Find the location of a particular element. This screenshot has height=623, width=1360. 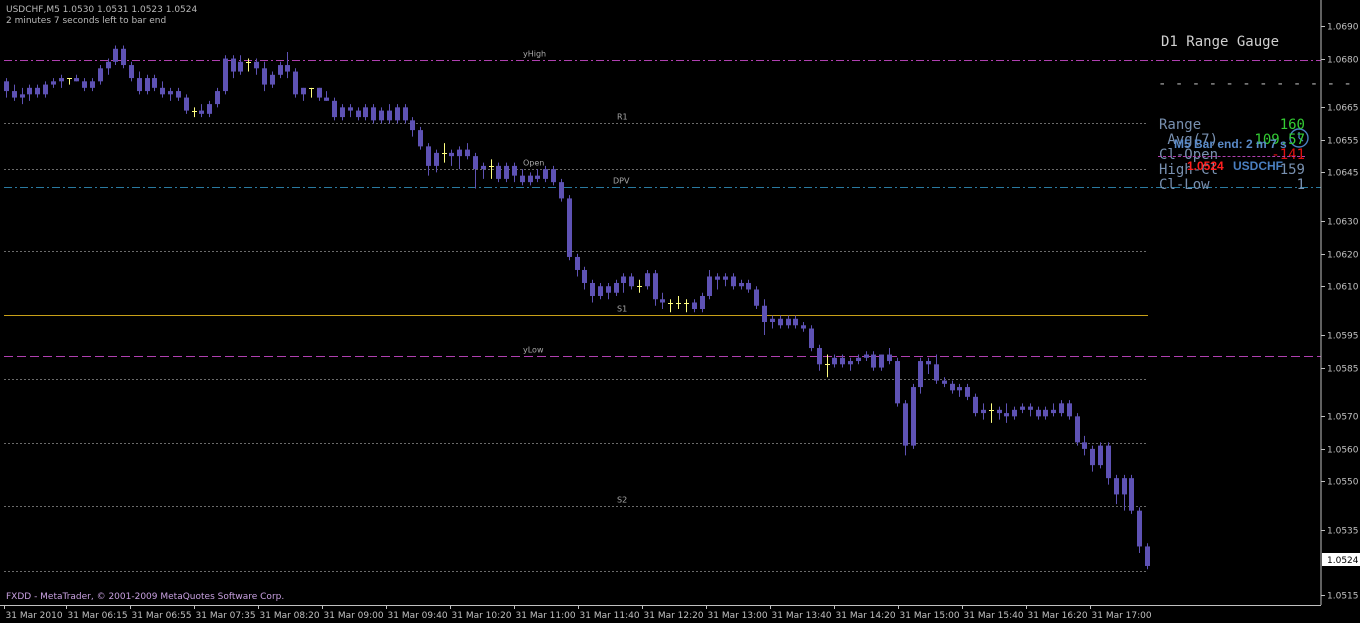

x-tick-label: 31 Mar 15:00 is located at coordinates (930, 616).